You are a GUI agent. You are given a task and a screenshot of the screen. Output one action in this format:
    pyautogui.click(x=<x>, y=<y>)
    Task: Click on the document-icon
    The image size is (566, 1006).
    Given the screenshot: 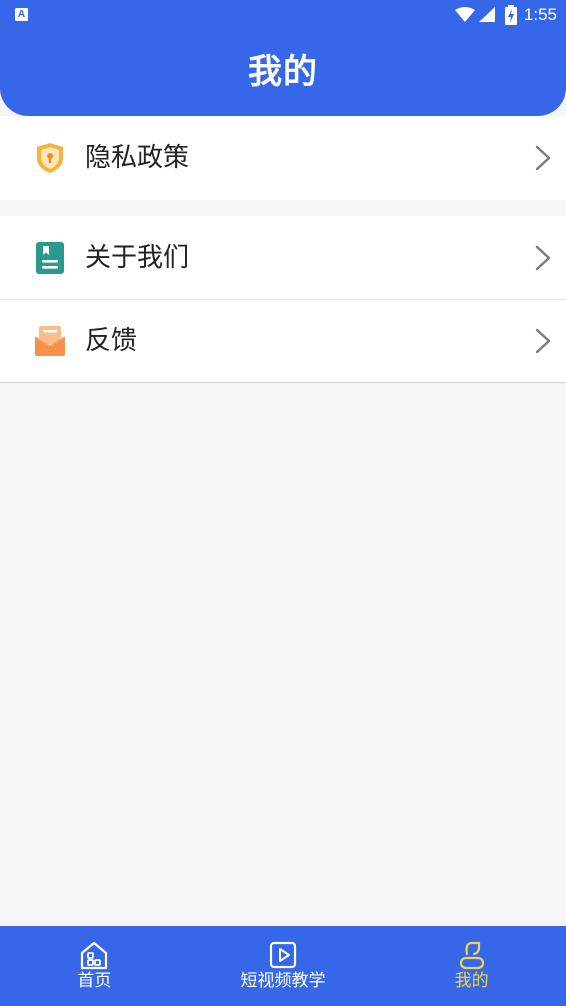 What is the action you would take?
    pyautogui.click(x=50, y=257)
    